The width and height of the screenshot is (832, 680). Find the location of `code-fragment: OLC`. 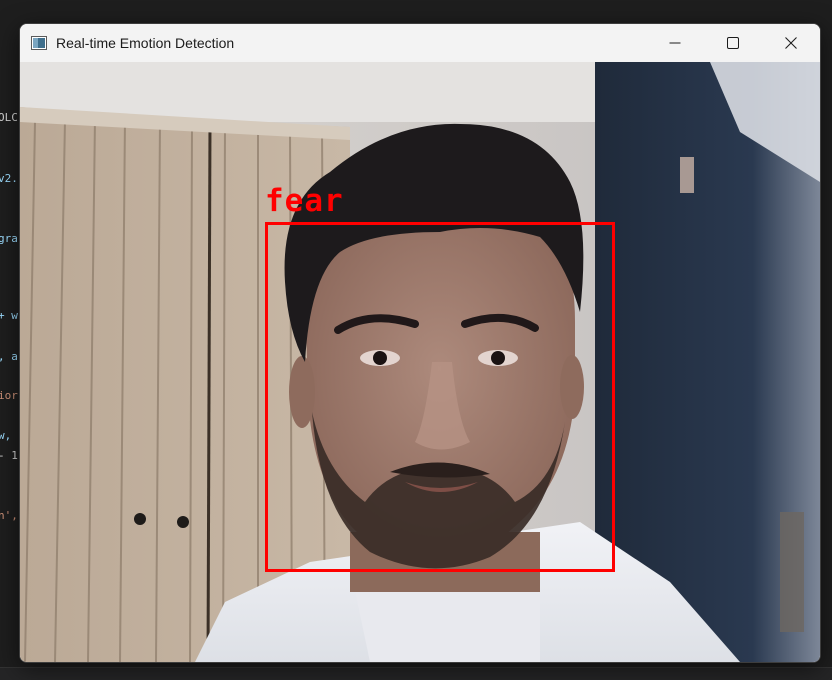

code-fragment: OLC is located at coordinates (9, 117).